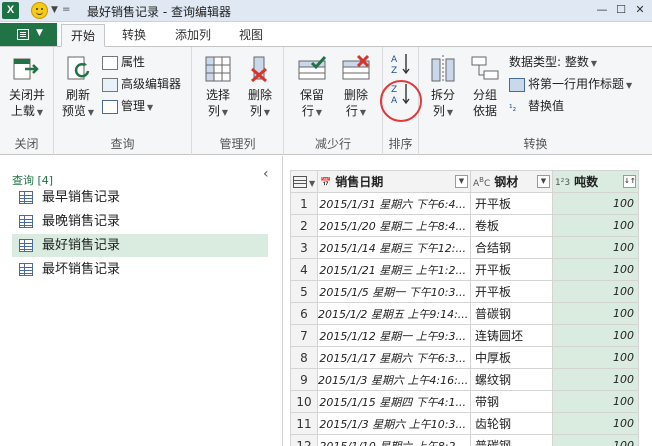 This screenshot has width=652, height=446. Describe the element at coordinates (304, 401) in the screenshot. I see `row-number-cell: 10` at that location.